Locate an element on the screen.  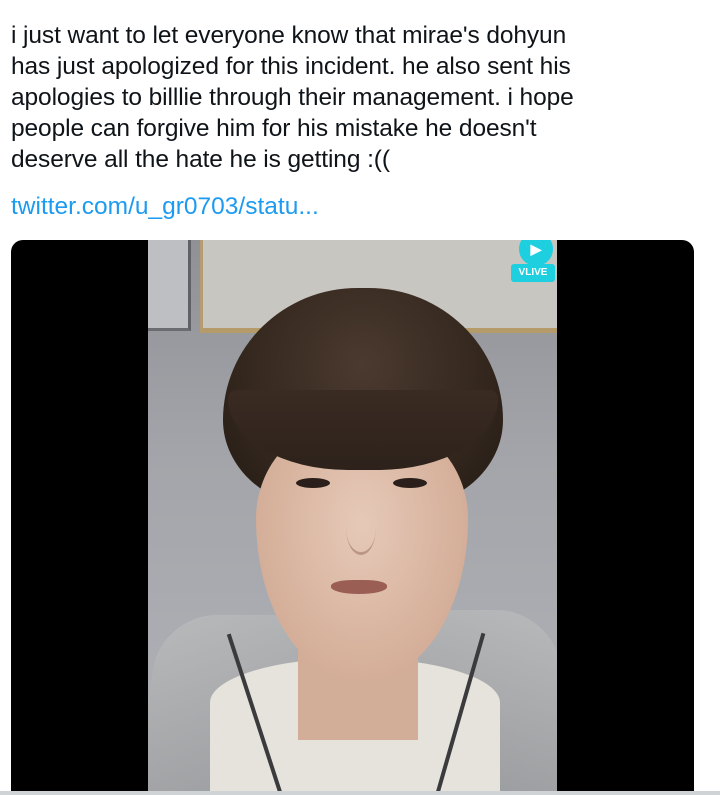
person-mouth is located at coordinates (359, 587).